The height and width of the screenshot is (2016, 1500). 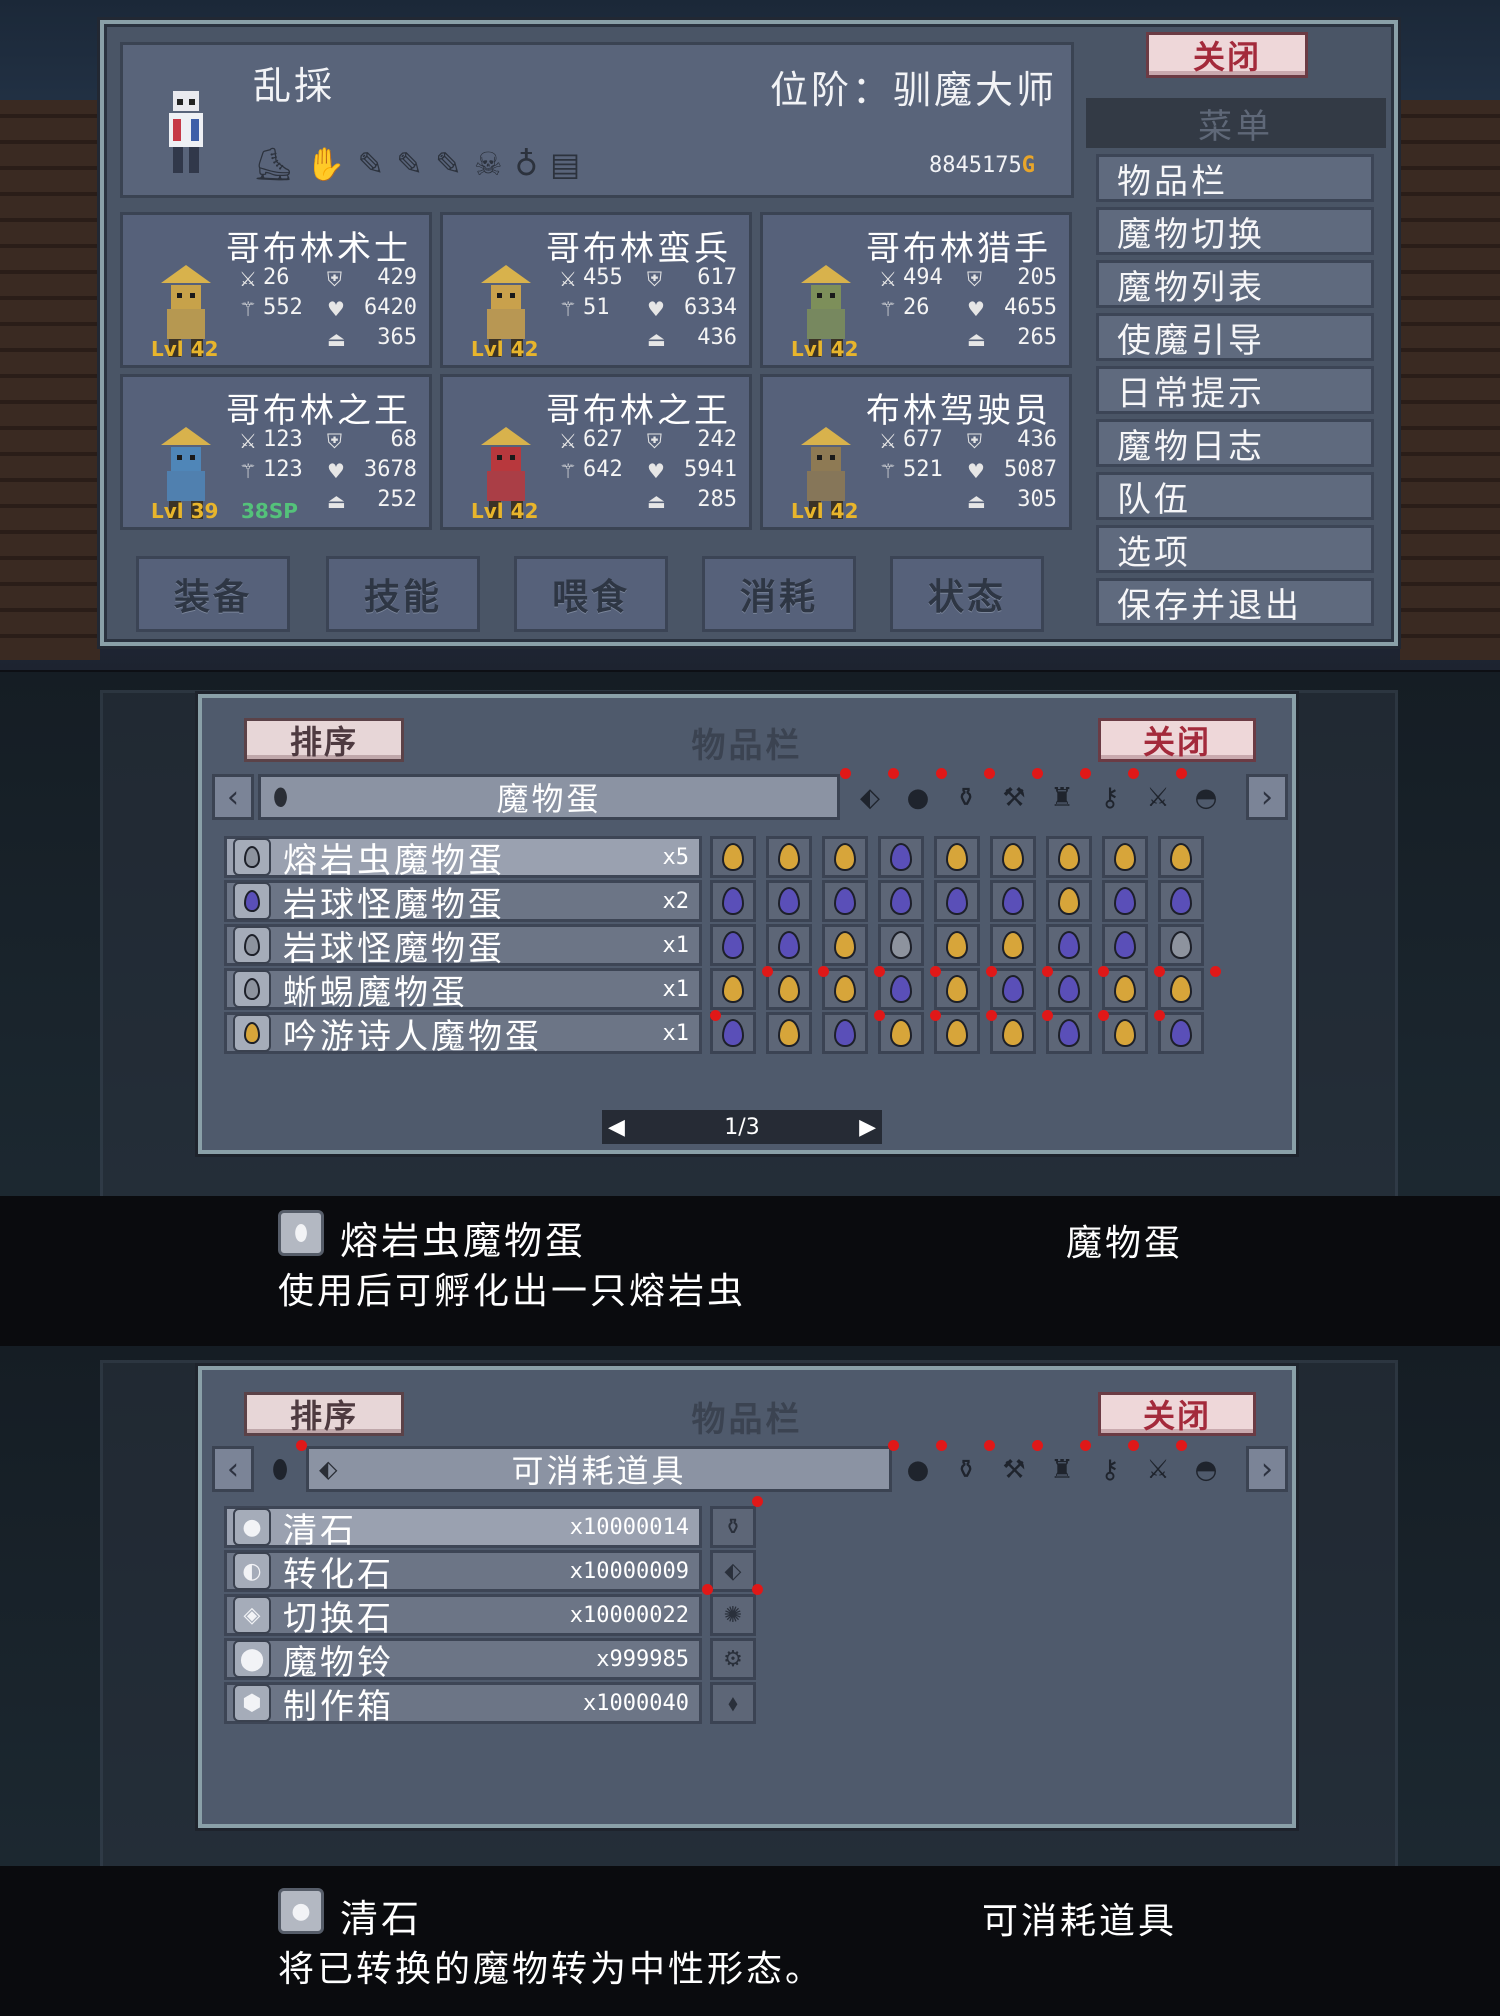 What do you see at coordinates (1235, 337) in the screenshot?
I see `menu-item-familiar-guide: 使魔引导` at bounding box center [1235, 337].